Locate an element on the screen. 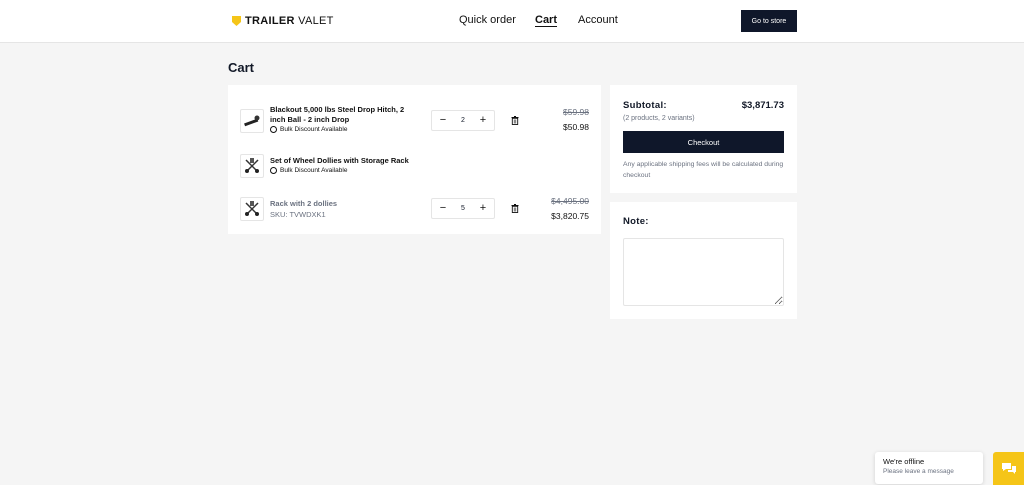 The height and width of the screenshot is (485, 1024). chat-status-bubble: We're offline Please leave a message is located at coordinates (929, 468).